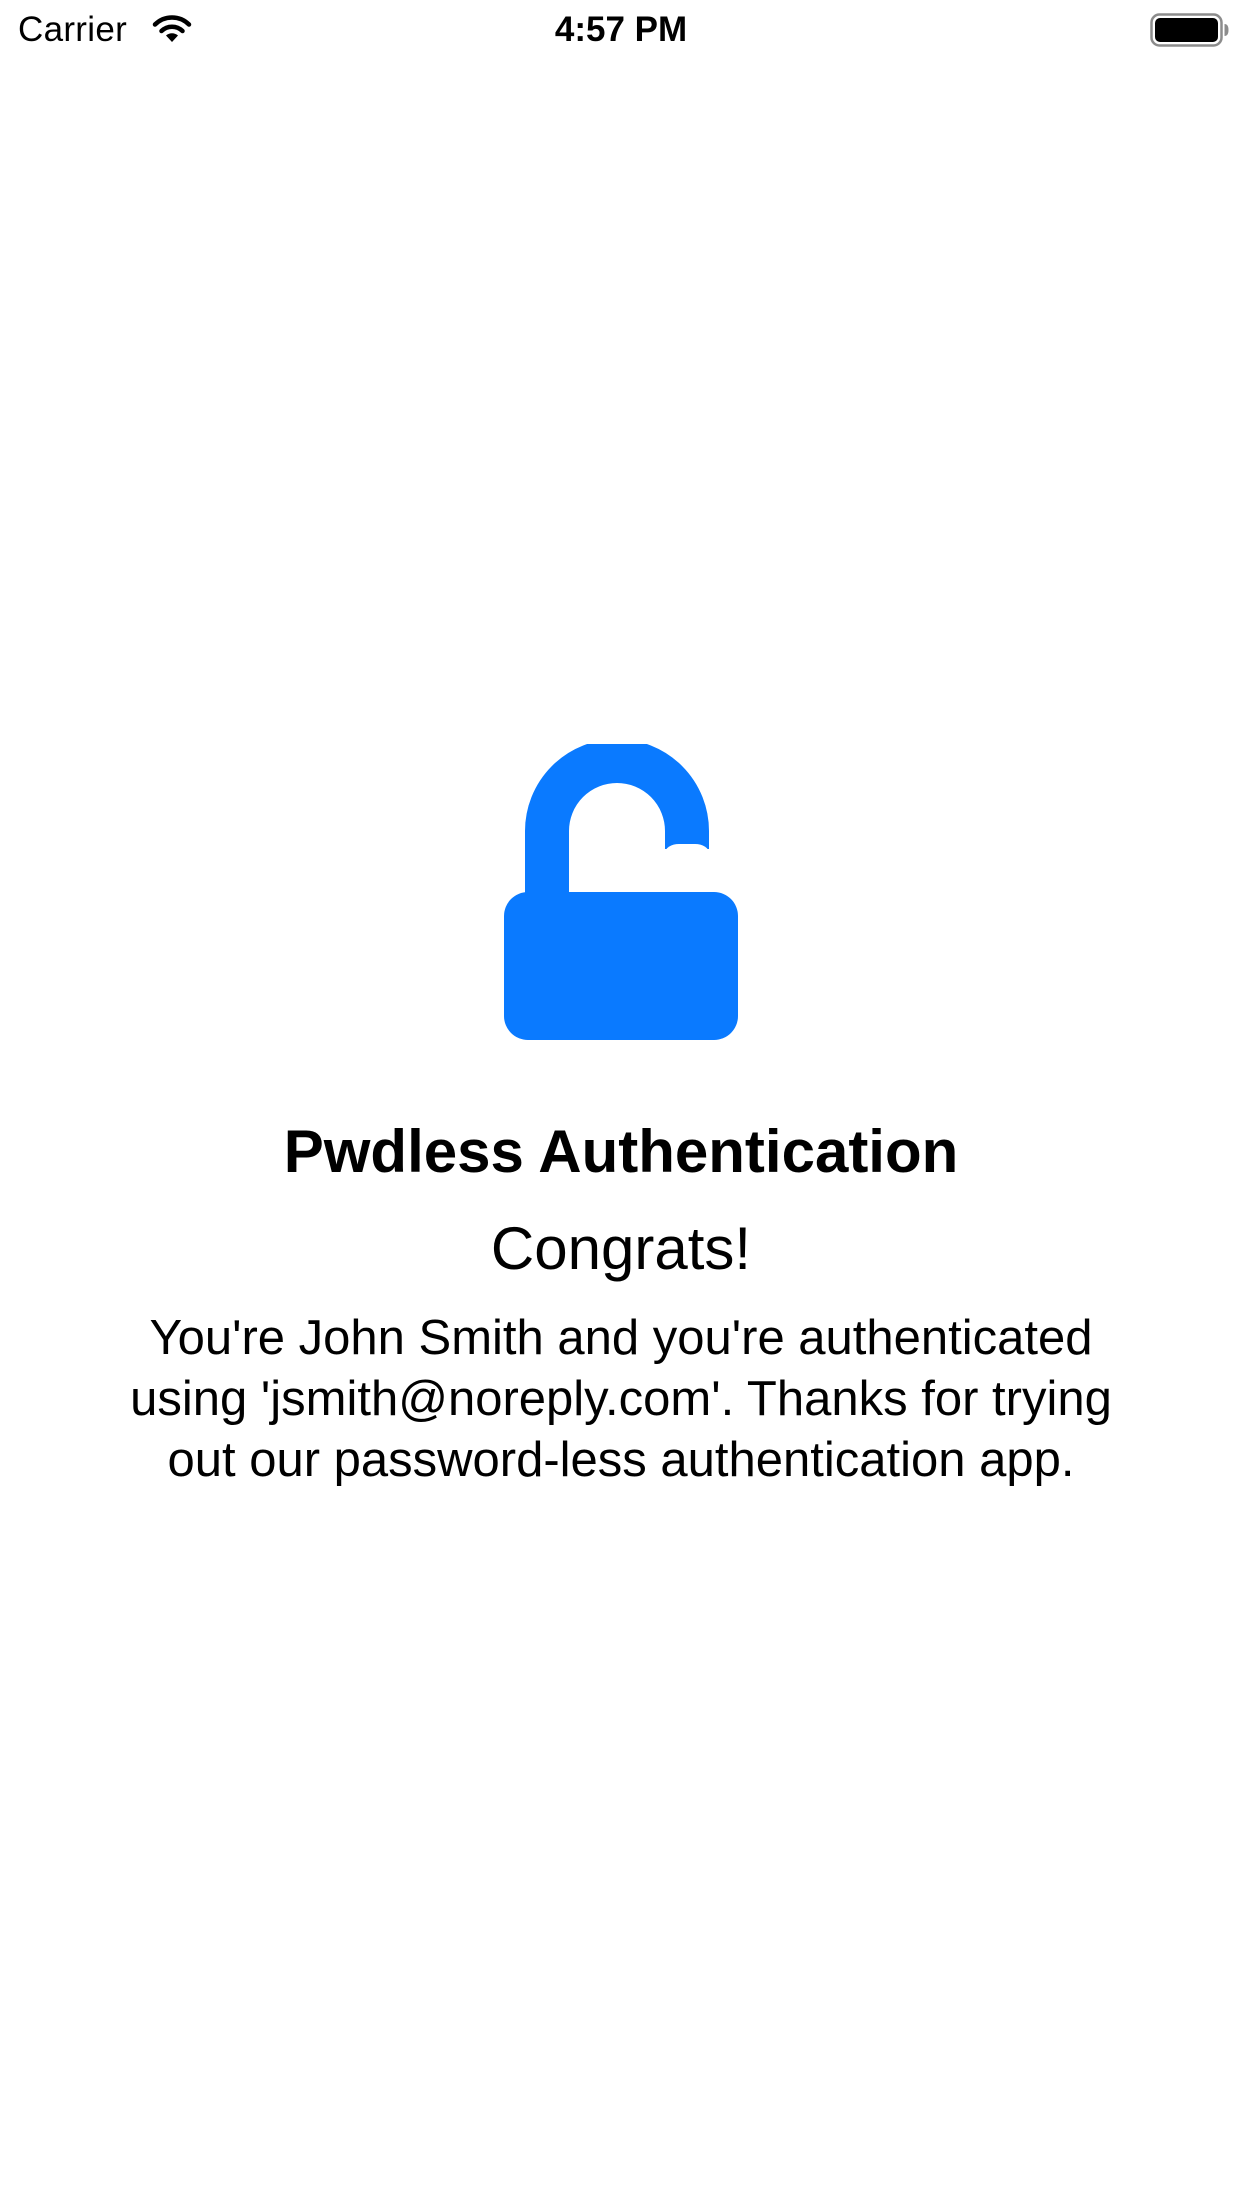 This screenshot has height=2208, width=1242. What do you see at coordinates (621, 892) in the screenshot?
I see `lock-open-icon` at bounding box center [621, 892].